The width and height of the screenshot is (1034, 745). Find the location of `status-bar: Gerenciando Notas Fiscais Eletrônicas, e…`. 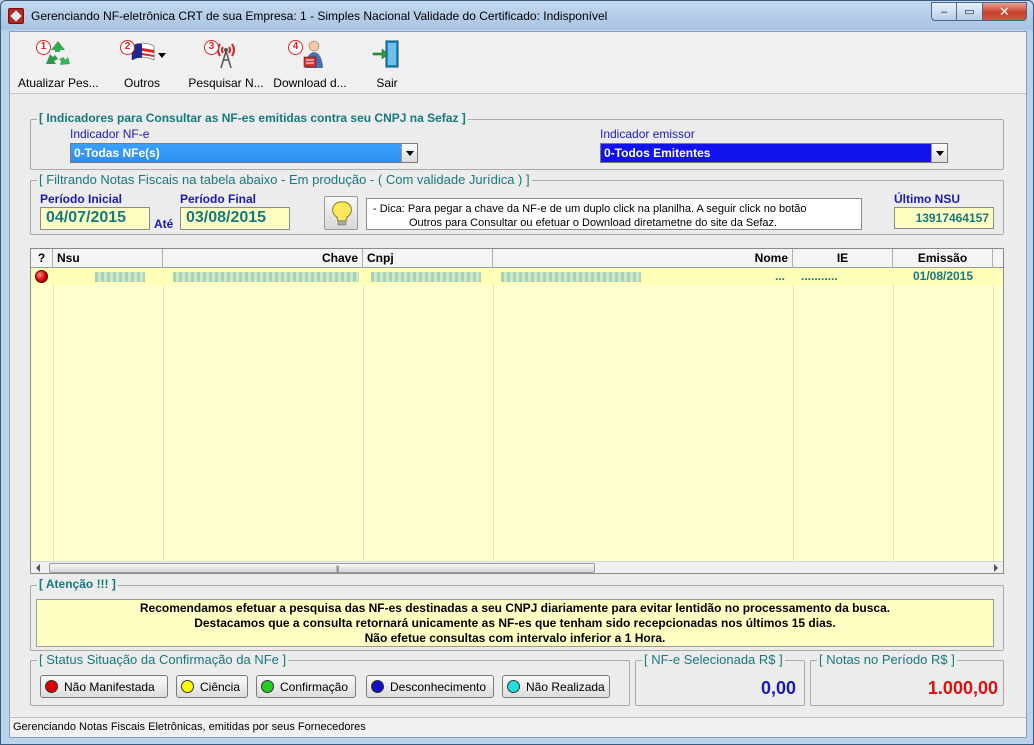

status-bar: Gerenciando Notas Fiscais Eletrônicas, e… is located at coordinates (518, 727).